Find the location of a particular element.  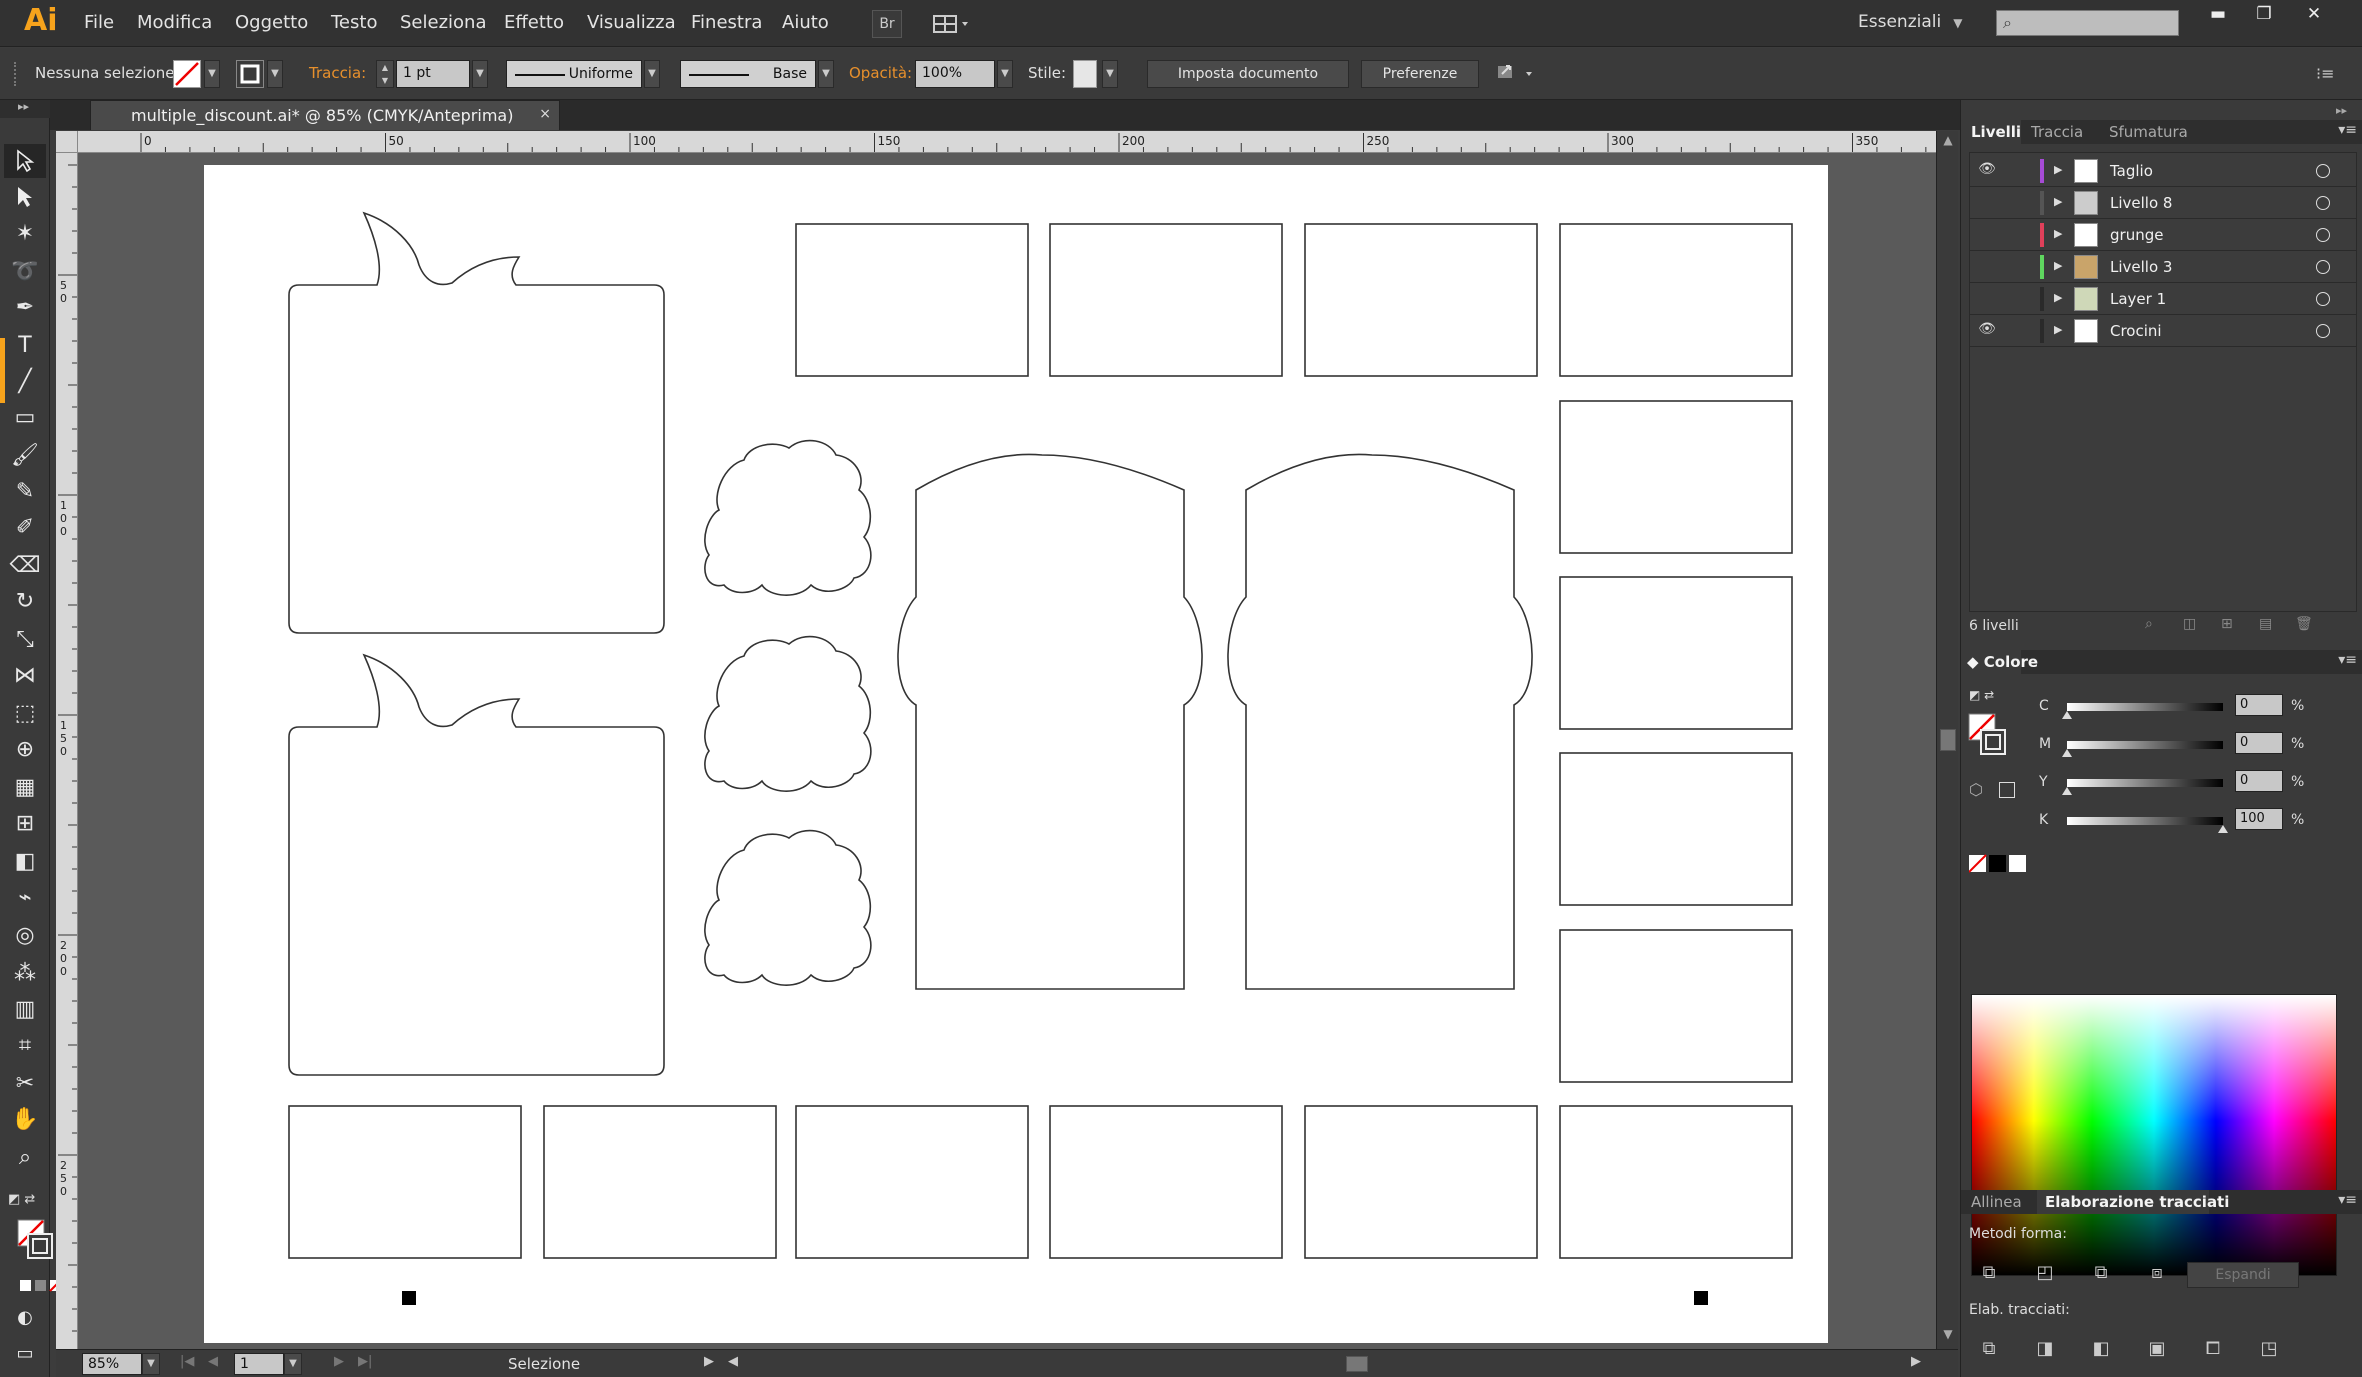

exclude-icon: ⧈ is located at coordinates (2157, 1275).